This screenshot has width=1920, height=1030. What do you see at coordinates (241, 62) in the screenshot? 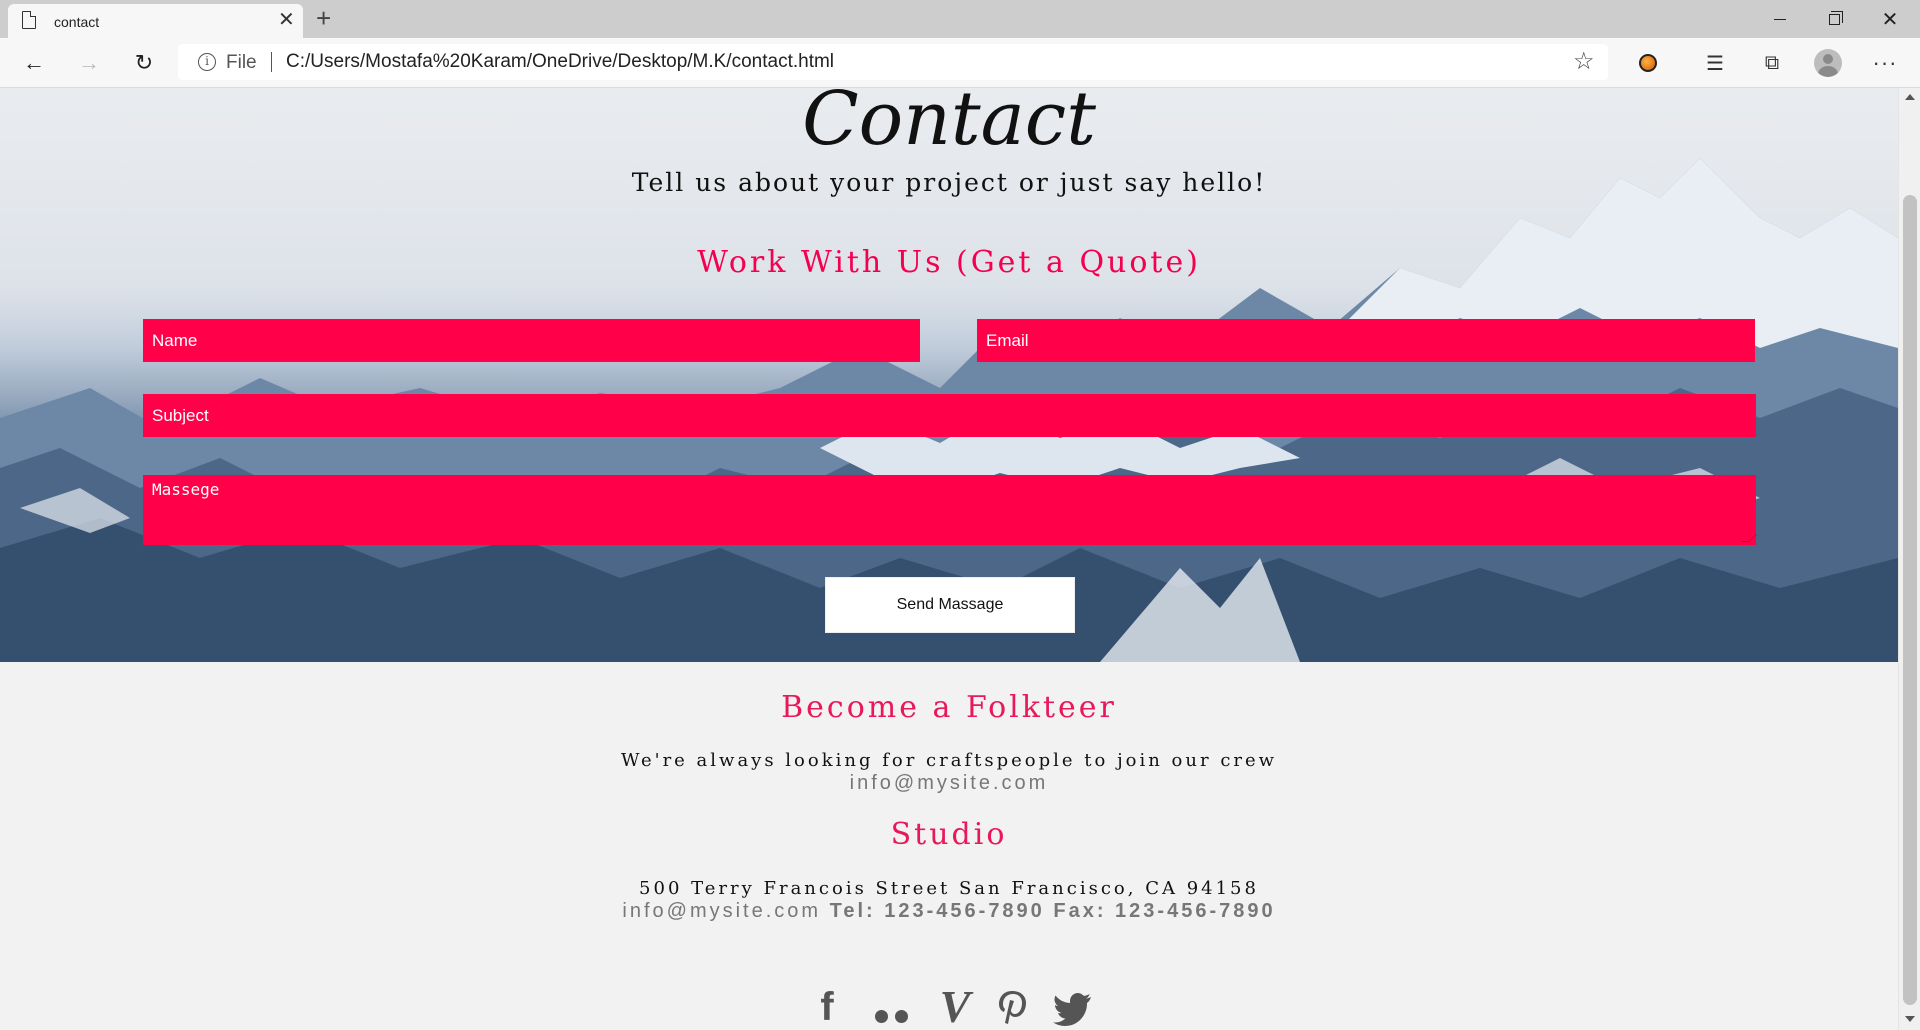
I see `scheme-label: File` at bounding box center [241, 62].